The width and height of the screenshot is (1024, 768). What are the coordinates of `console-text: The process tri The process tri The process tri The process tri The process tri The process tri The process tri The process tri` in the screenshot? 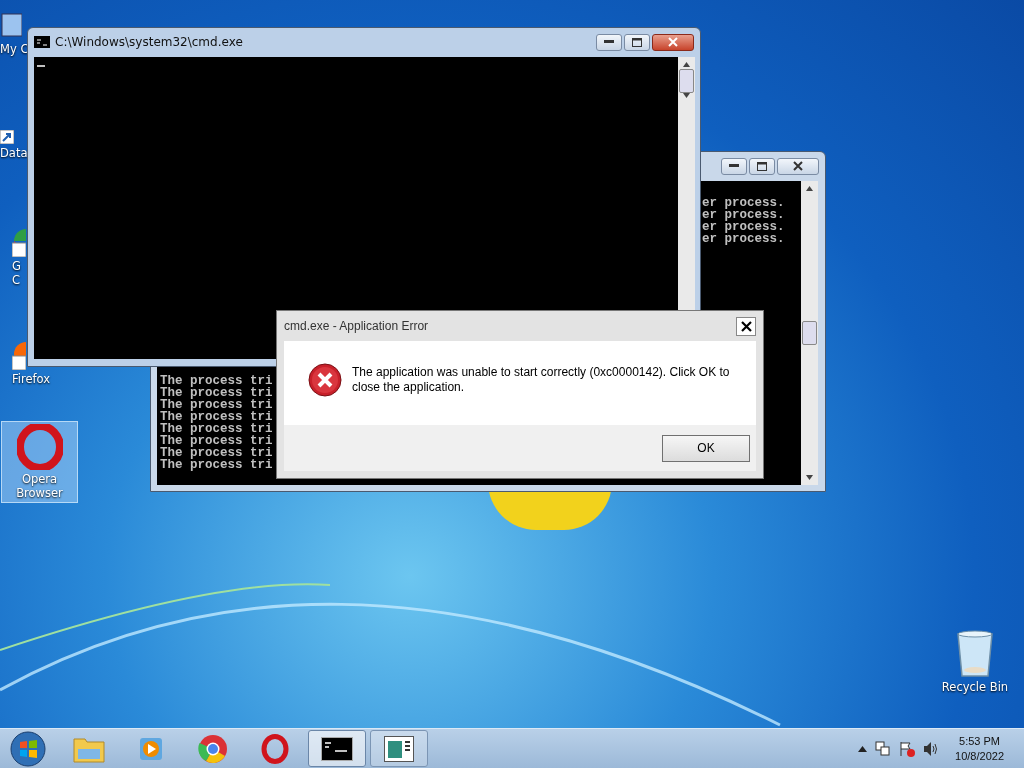 It's located at (216, 423).